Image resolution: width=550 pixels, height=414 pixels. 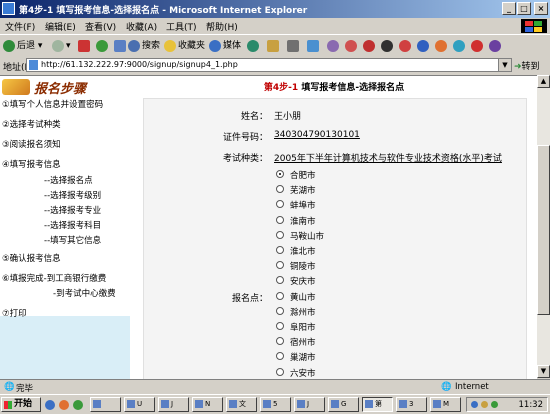 What do you see at coordinates (307, 236) in the screenshot?
I see `site-option-label: 马鞍山市` at bounding box center [307, 236].